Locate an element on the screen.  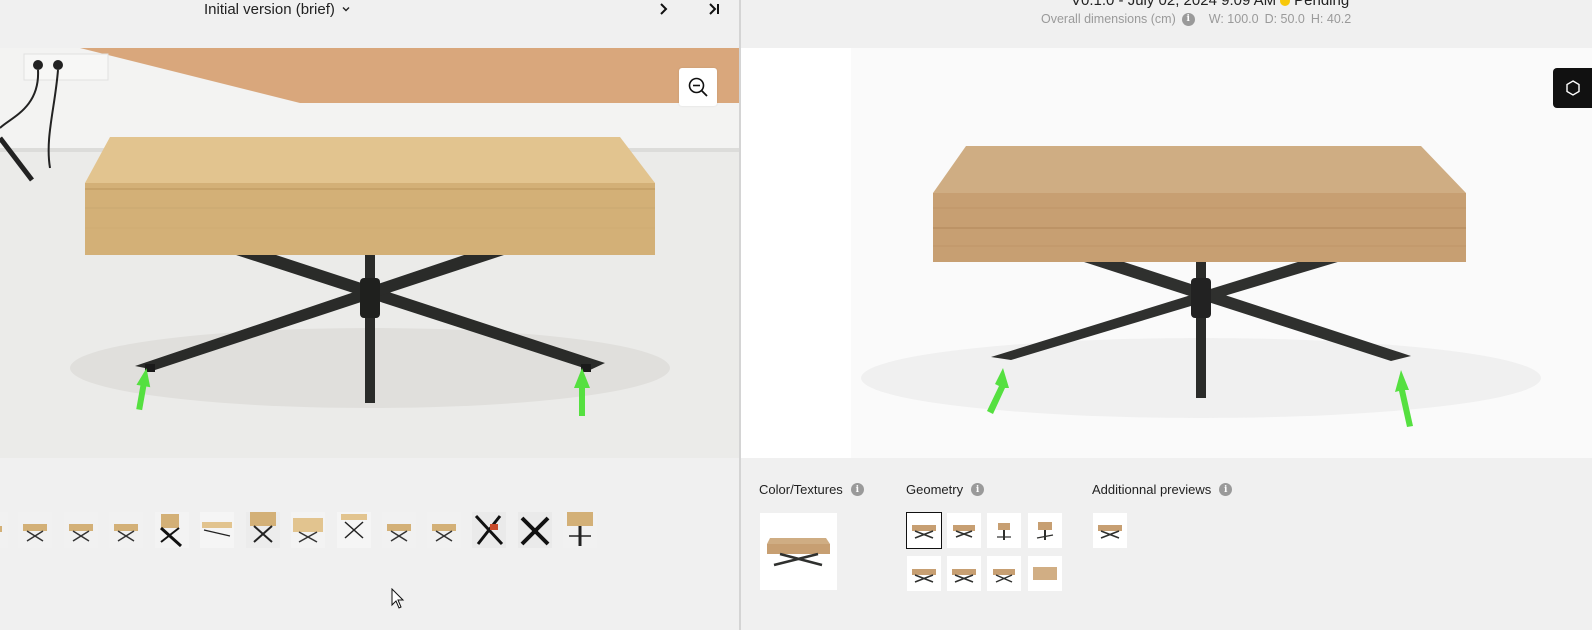
geometry-section-label: Geometry i is located at coordinates (945, 489).